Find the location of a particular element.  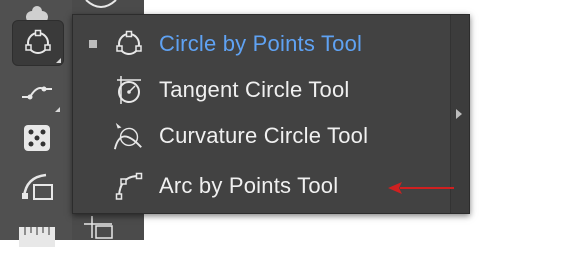

menu-item-curvature-circle: Curvature Circle Tool is located at coordinates (262, 136).